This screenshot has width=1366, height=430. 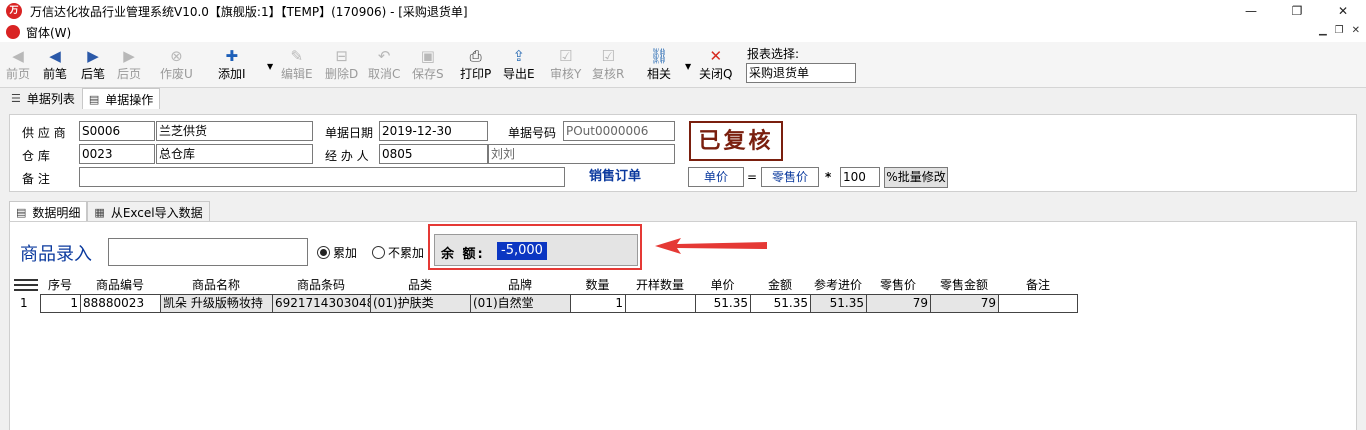 What do you see at coordinates (964, 285) in the screenshot?
I see `column-header: 零售金额` at bounding box center [964, 285].